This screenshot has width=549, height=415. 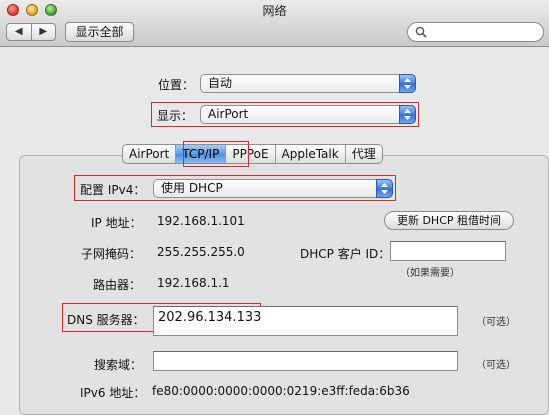 I want to click on dns-servers-label: DNS 服务器：, so click(x=106, y=320).